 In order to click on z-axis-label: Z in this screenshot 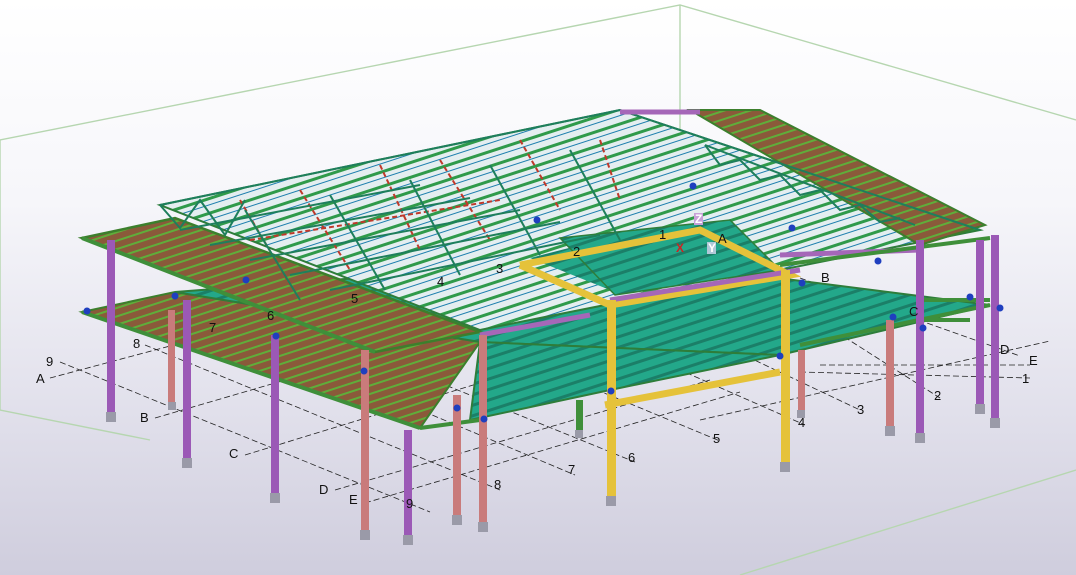, I will do `click(698, 219)`.